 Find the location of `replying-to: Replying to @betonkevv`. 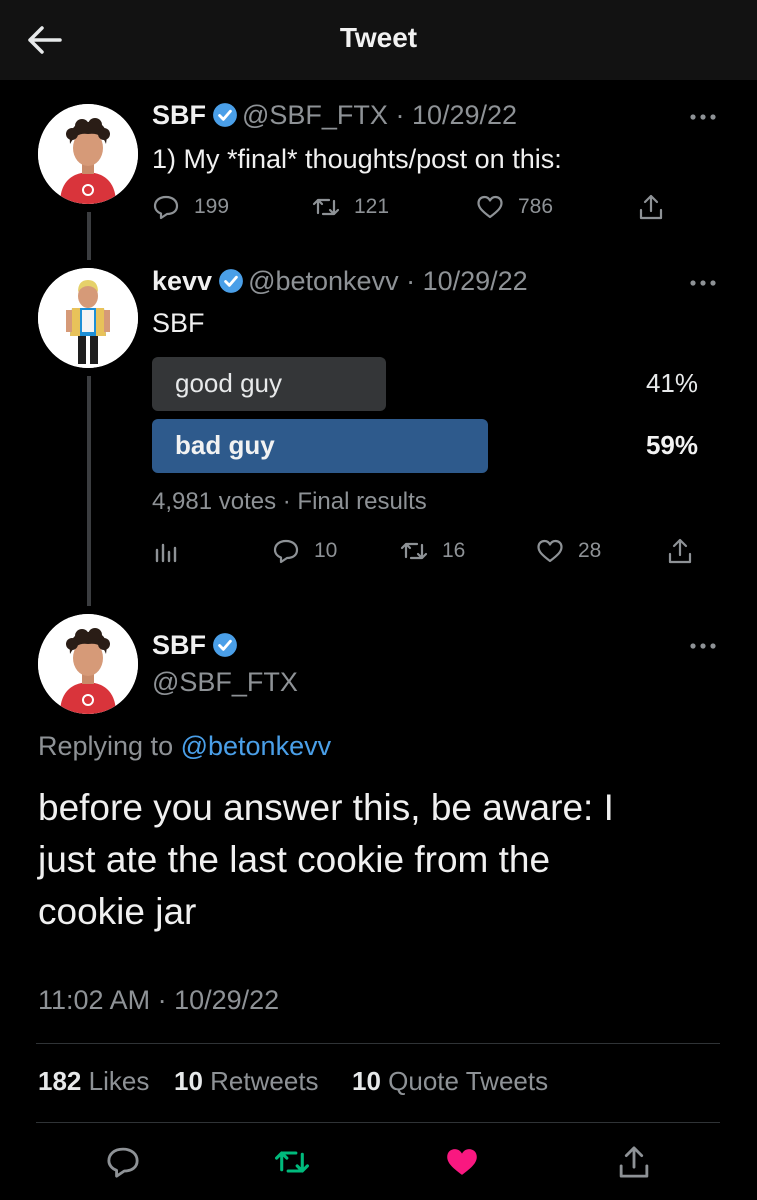

replying-to: Replying to @betonkevv is located at coordinates (184, 746).